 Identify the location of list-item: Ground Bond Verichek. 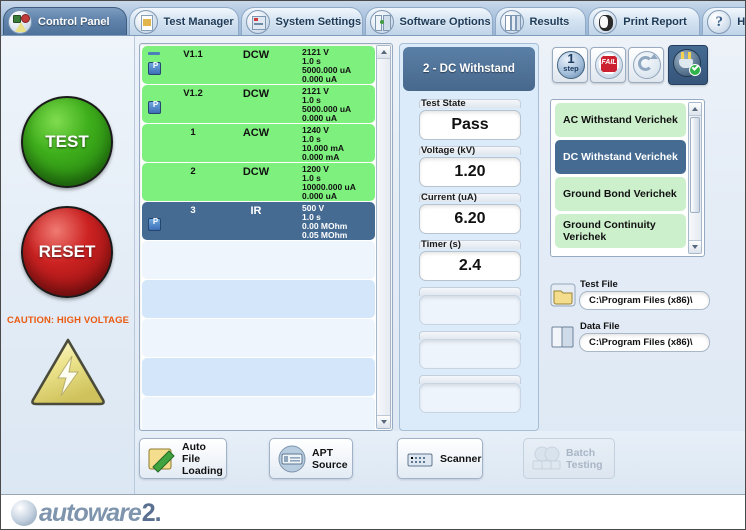
(620, 194).